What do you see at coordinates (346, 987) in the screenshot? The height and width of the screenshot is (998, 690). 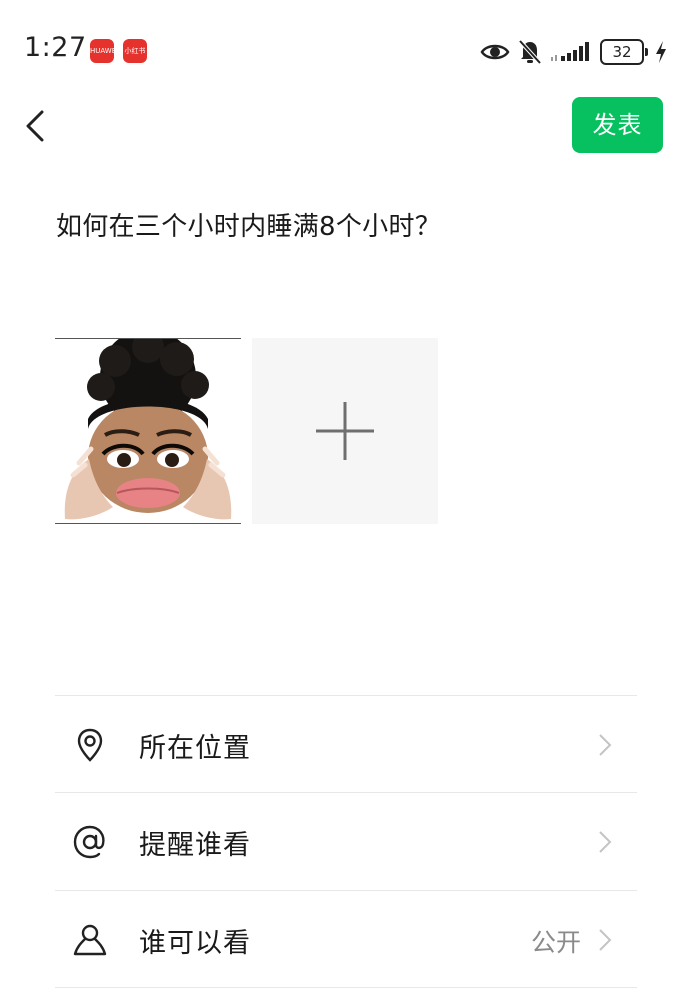 I see `divider` at bounding box center [346, 987].